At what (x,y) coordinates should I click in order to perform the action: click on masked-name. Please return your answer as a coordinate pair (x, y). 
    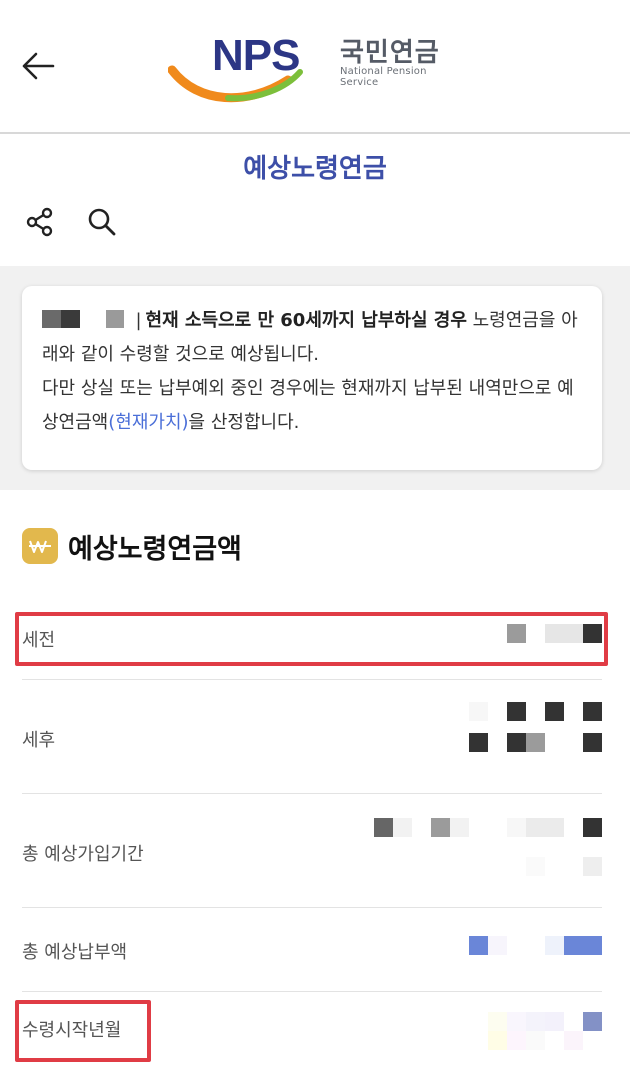
    Looking at the image, I should click on (61, 319).